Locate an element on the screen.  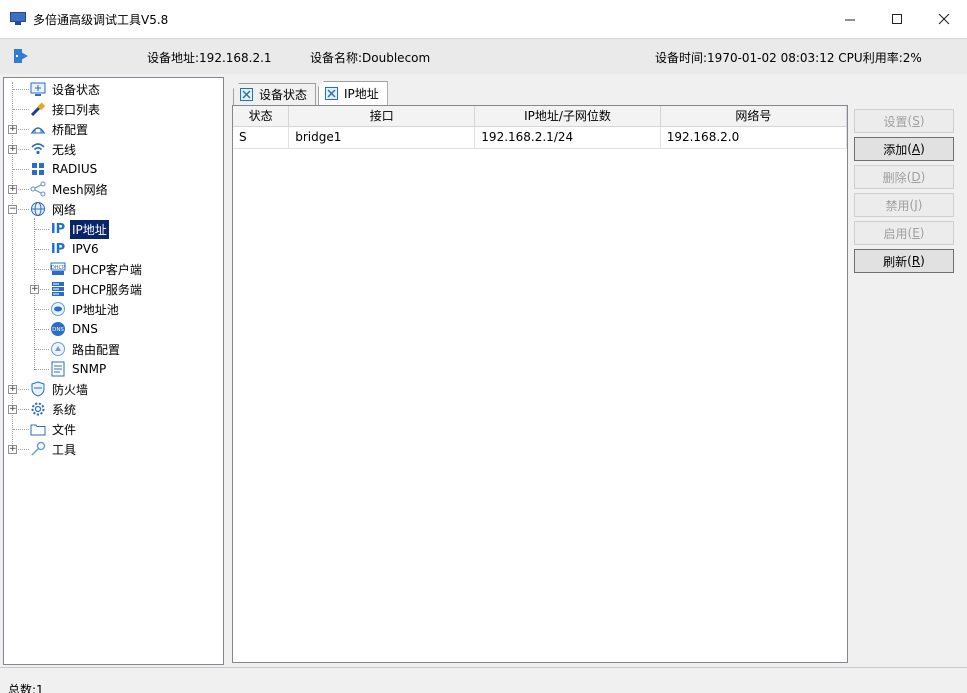
table-header-row: 状态 接口 IP地址/子网位数 网络号 is located at coordinates (540, 116).